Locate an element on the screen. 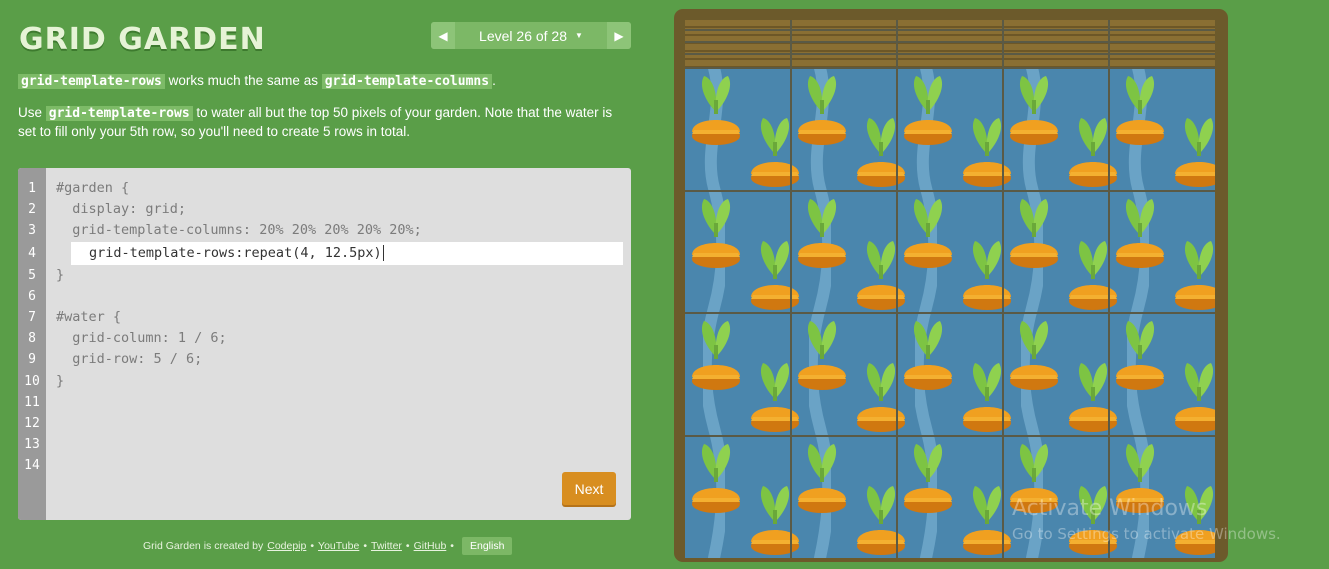 Image resolution: width=1329 pixels, height=569 pixels. previous-level-button: ◀ is located at coordinates (443, 35).